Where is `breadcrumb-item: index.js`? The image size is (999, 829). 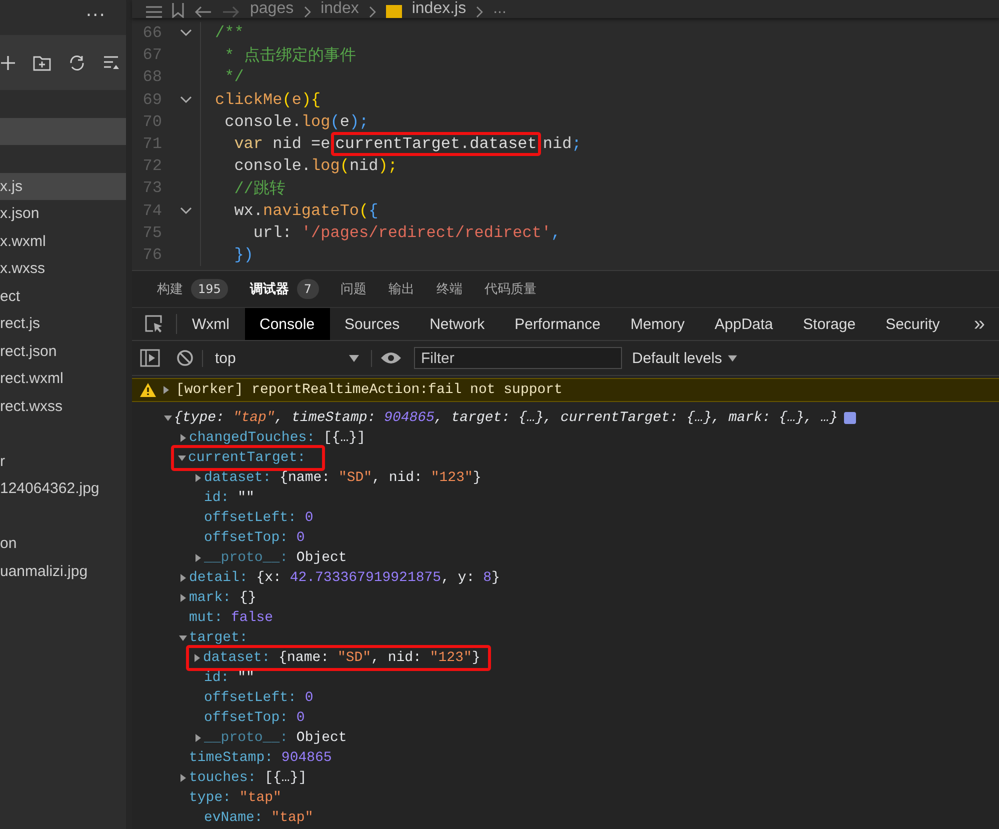 breadcrumb-item: index.js is located at coordinates (439, 9).